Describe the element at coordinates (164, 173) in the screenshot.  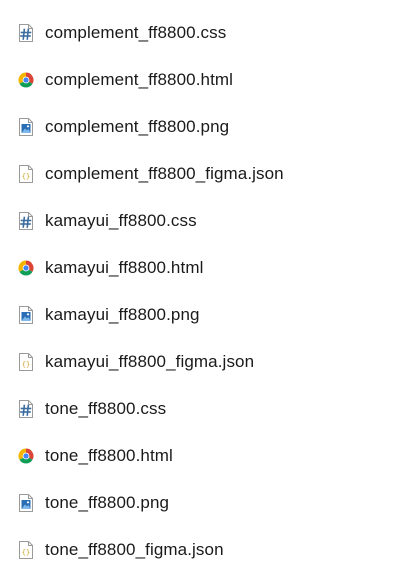
I see `file-name: complement_ff8800_figma.json` at that location.